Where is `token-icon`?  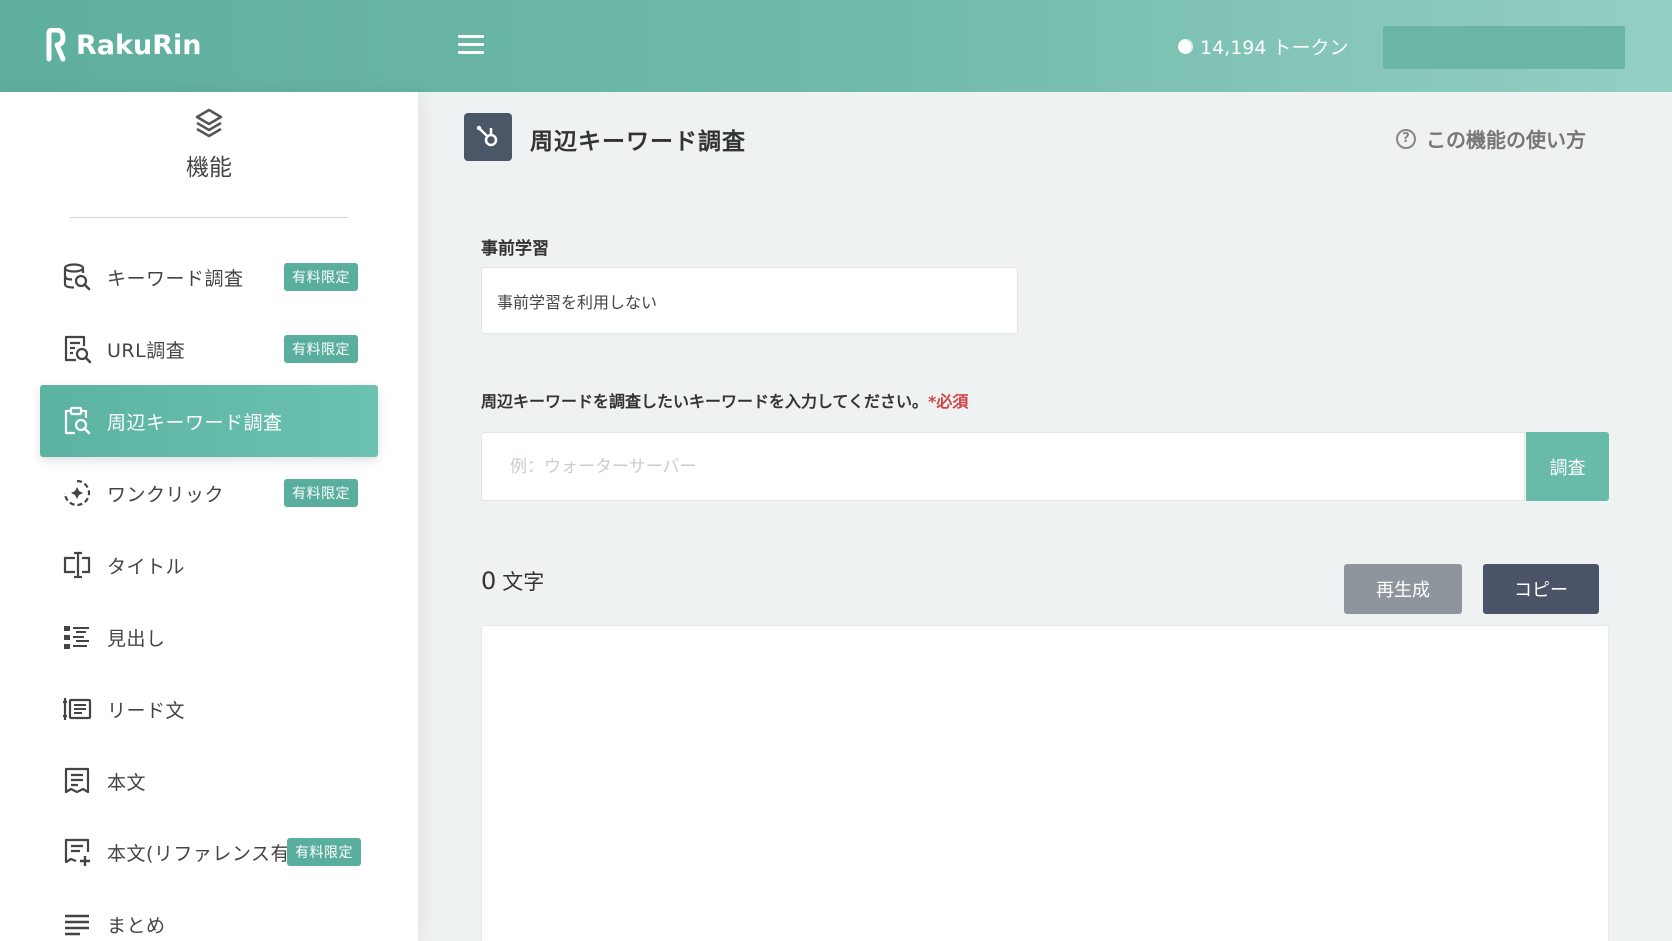
token-icon is located at coordinates (1185, 46).